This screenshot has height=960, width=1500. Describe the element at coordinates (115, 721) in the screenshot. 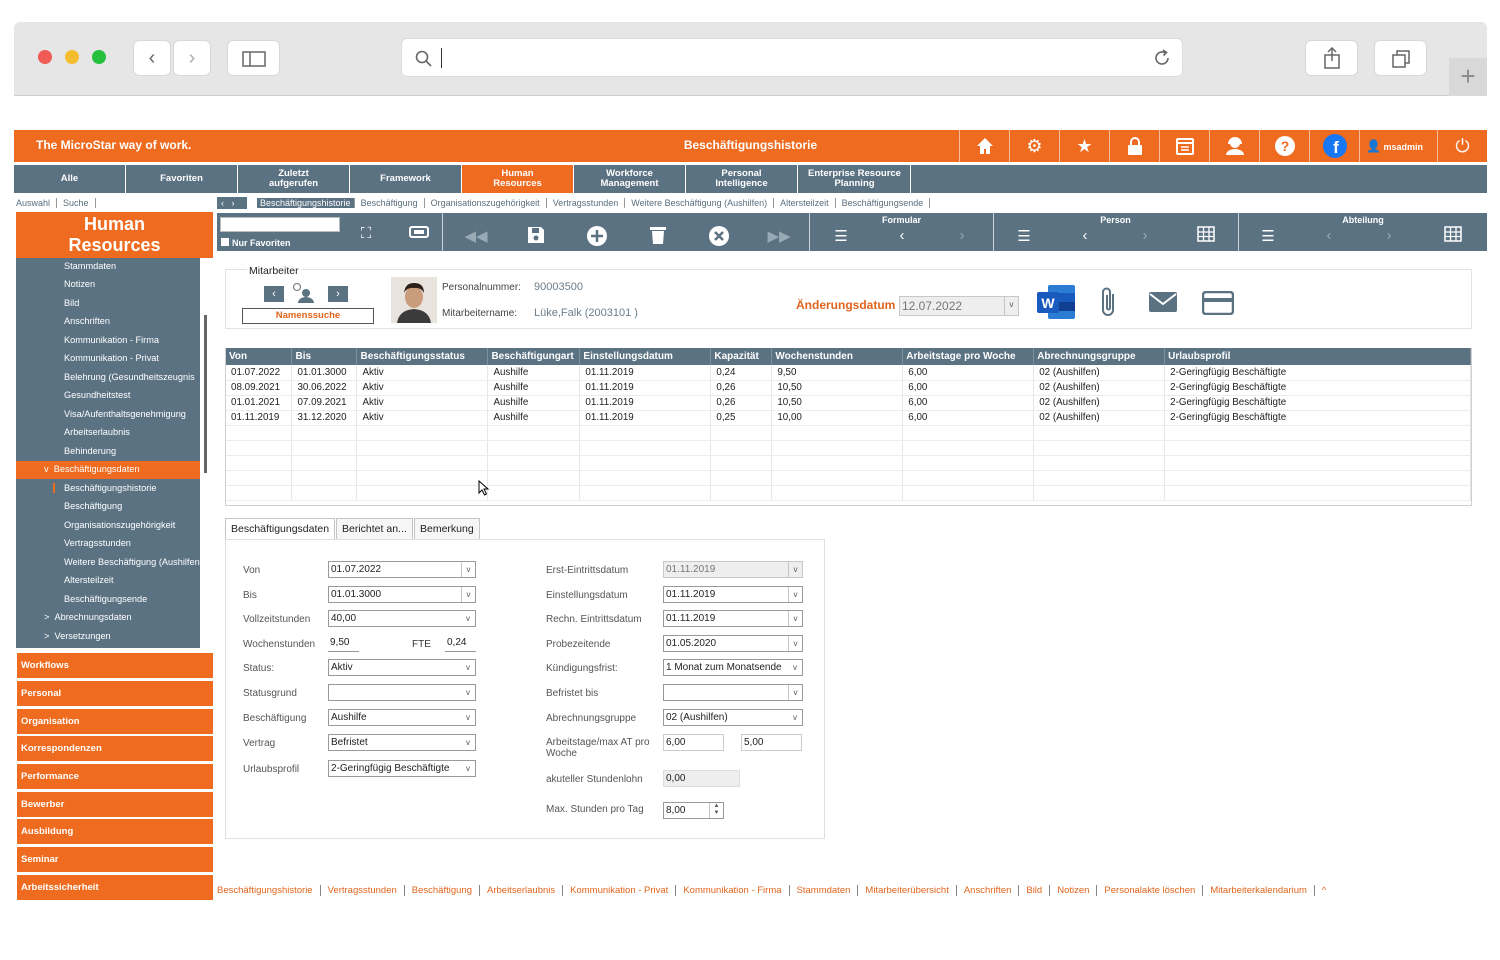

I see `module-organisation: Organisation` at that location.